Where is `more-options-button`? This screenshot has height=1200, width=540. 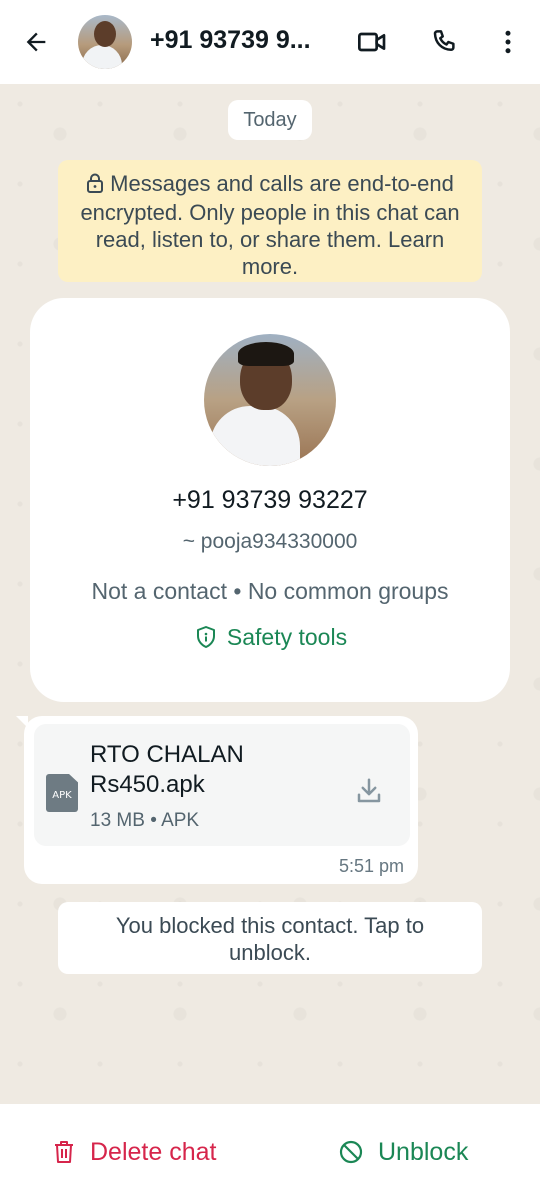 more-options-button is located at coordinates (508, 42).